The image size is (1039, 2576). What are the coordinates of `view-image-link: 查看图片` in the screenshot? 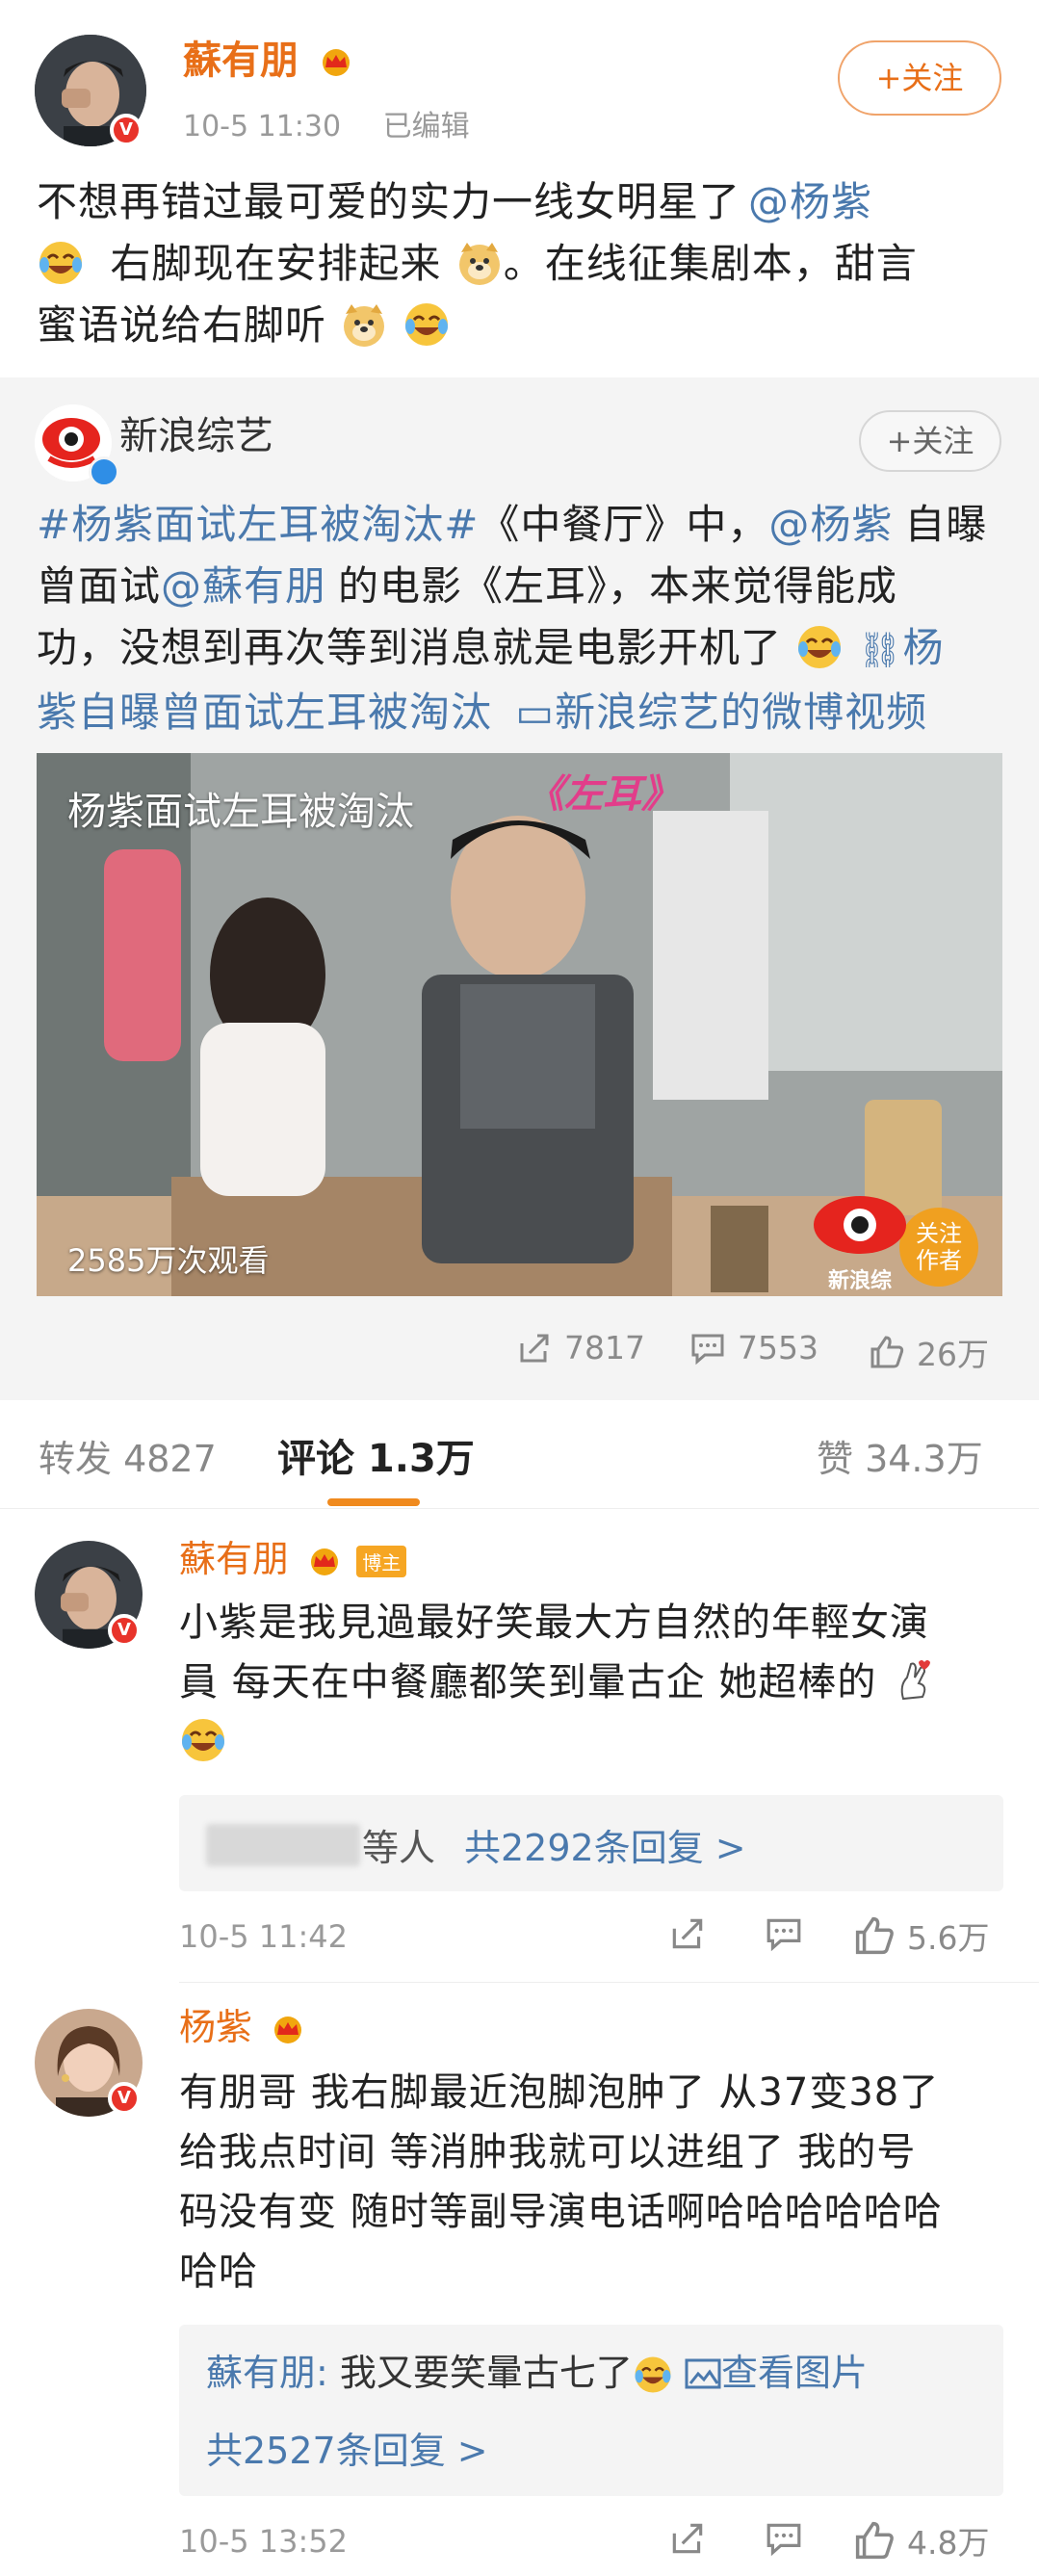 It's located at (795, 2373).